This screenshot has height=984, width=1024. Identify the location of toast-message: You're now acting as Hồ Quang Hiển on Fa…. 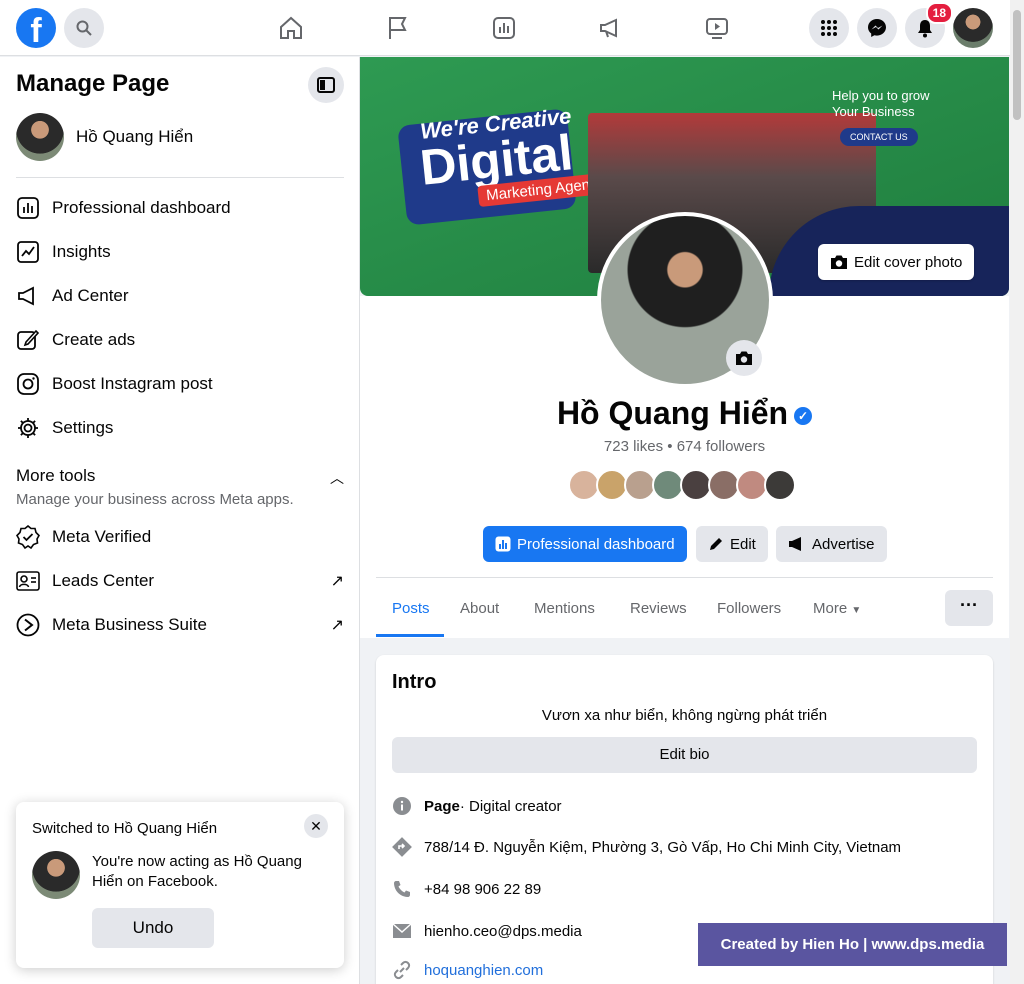
(197, 871).